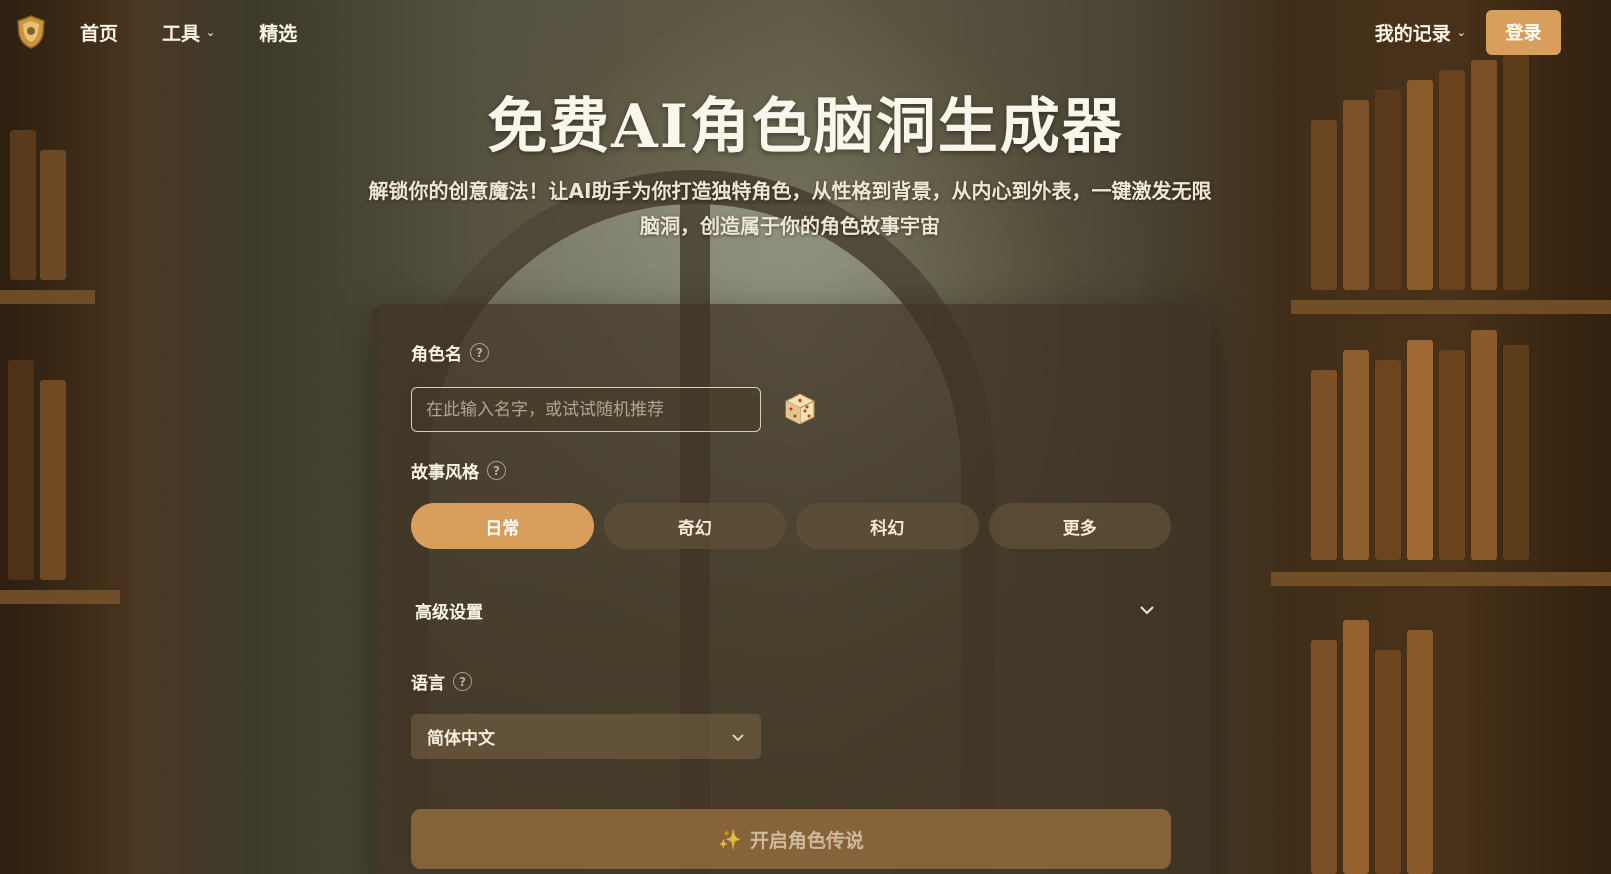 The image size is (1611, 874). I want to click on shield-logo-icon, so click(31, 32).